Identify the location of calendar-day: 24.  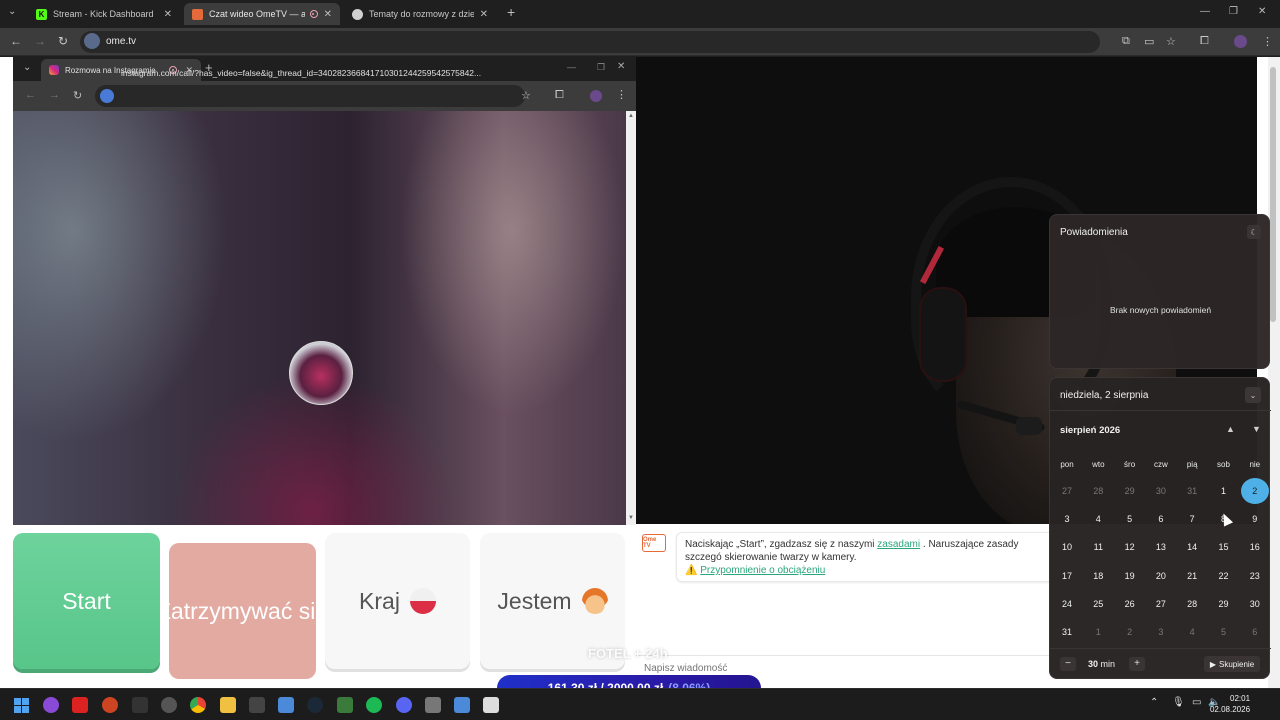
(1067, 604).